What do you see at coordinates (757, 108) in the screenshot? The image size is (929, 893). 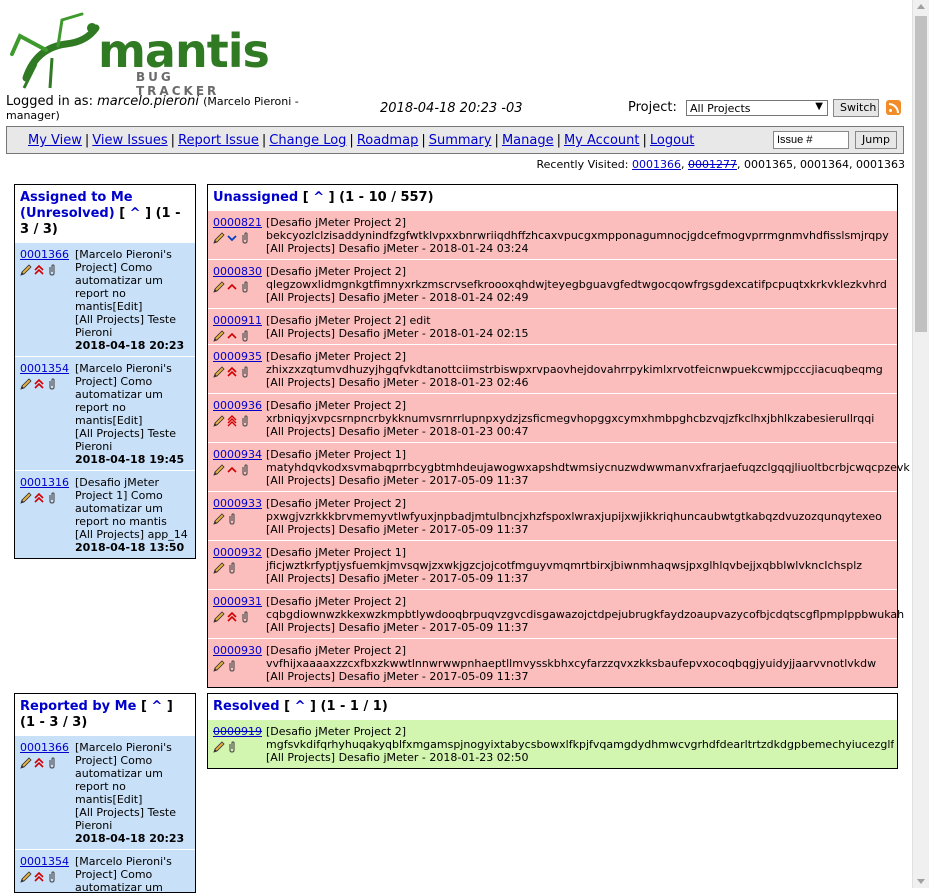 I see `project-select: All Projects ▼` at bounding box center [757, 108].